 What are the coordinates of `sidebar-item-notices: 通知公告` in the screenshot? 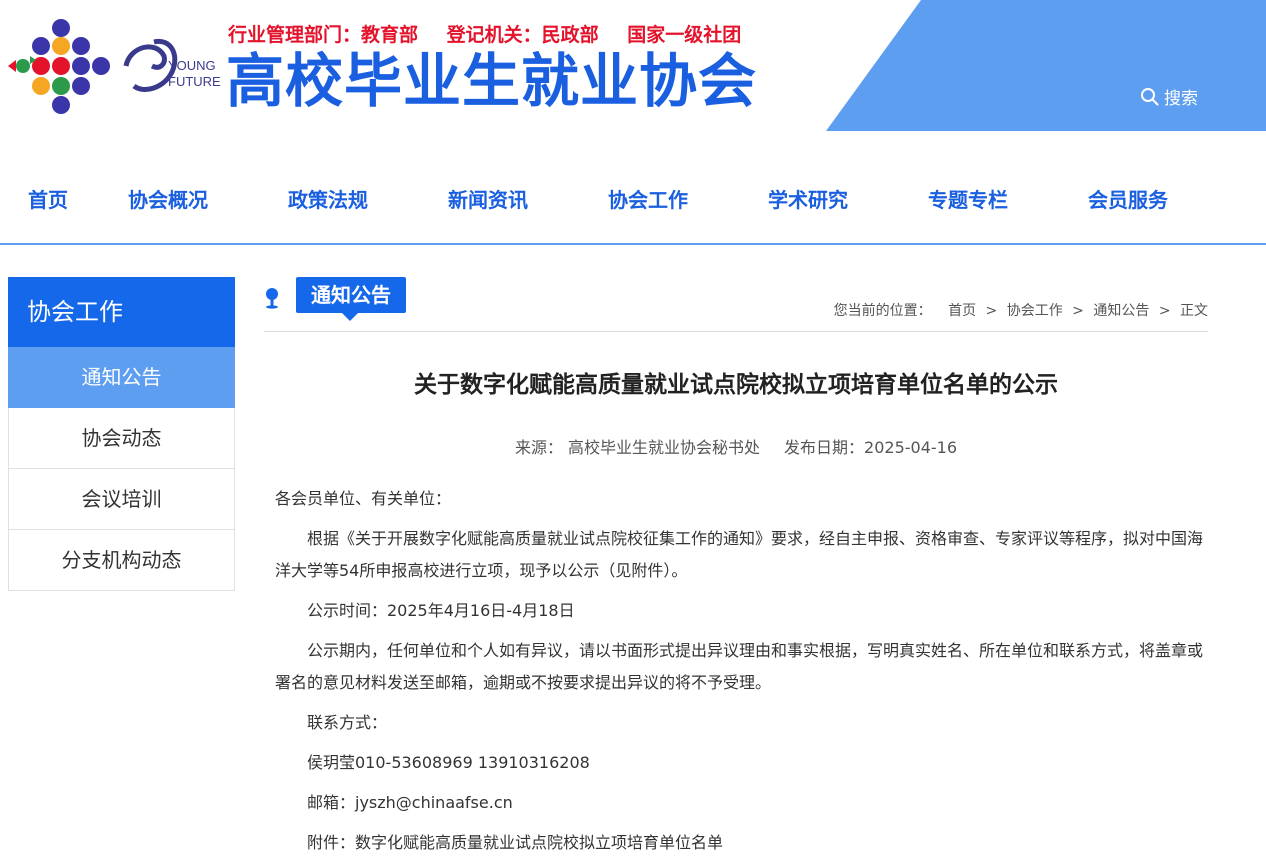 It's located at (121, 377).